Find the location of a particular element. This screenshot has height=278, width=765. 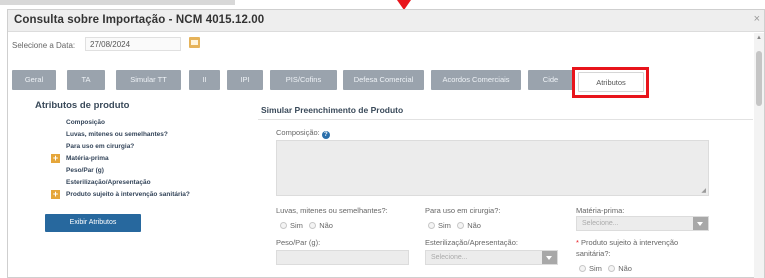

composicao-label: Composição: ? is located at coordinates (303, 133).